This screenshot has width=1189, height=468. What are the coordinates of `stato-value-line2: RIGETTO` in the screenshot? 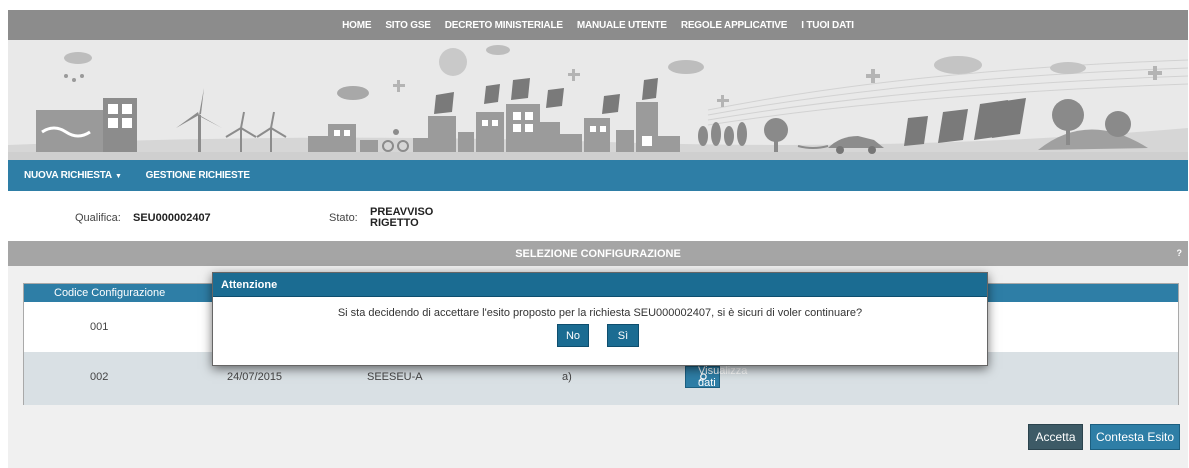 It's located at (394, 223).